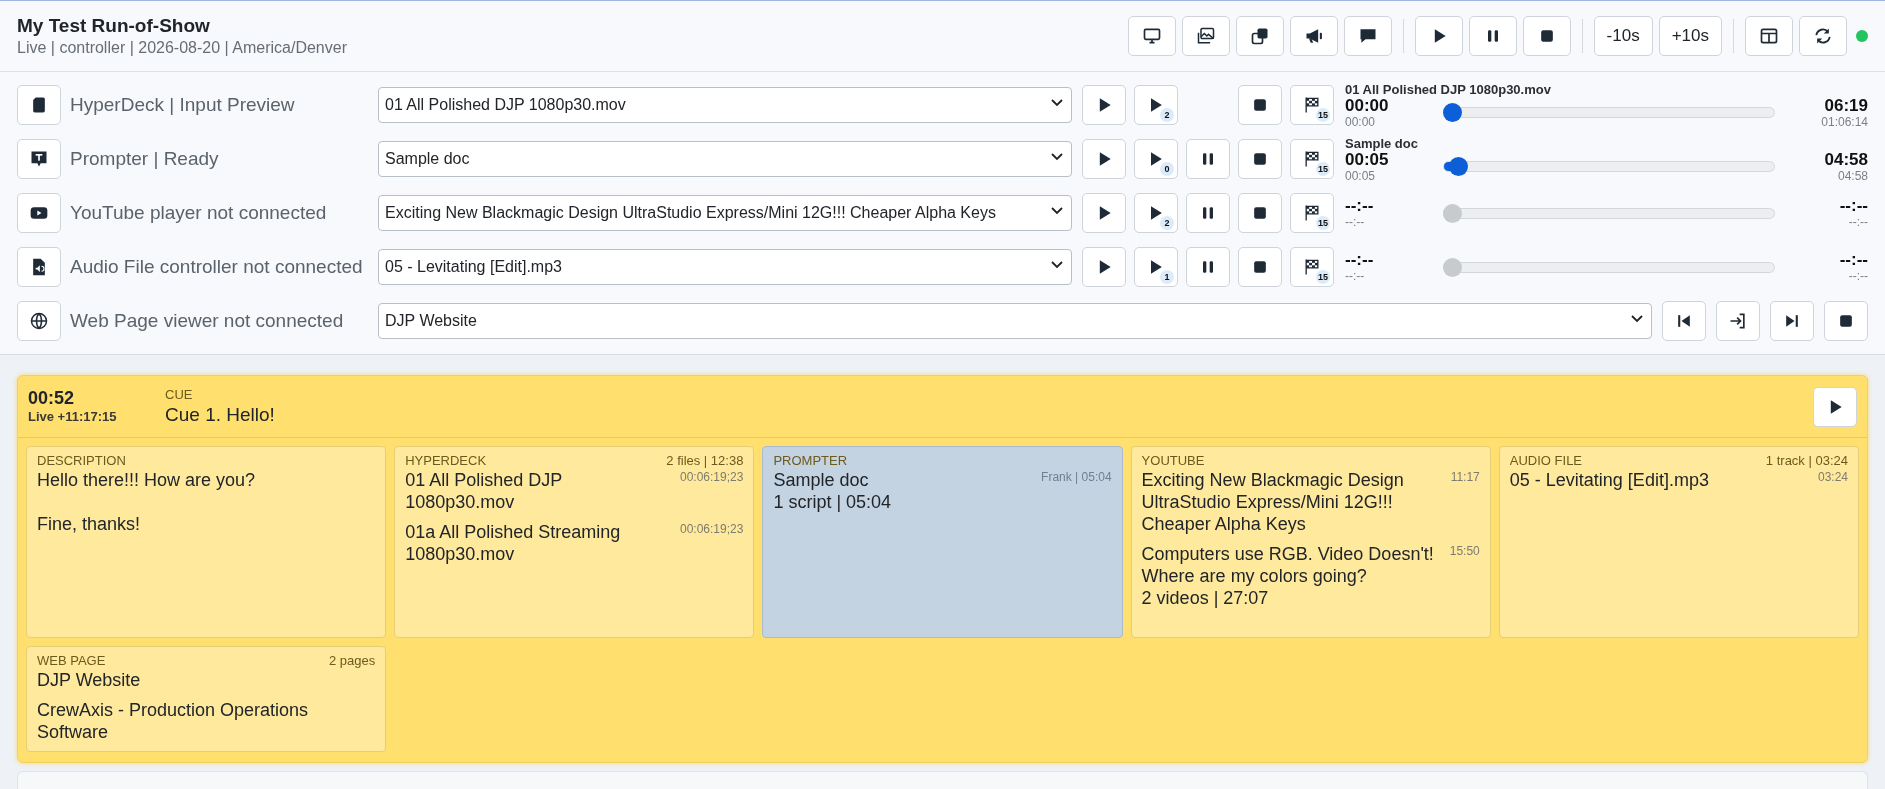 This screenshot has width=1885, height=789. I want to click on media-title: 01 All Polished DJP 1080p30.mov, so click(1448, 89).